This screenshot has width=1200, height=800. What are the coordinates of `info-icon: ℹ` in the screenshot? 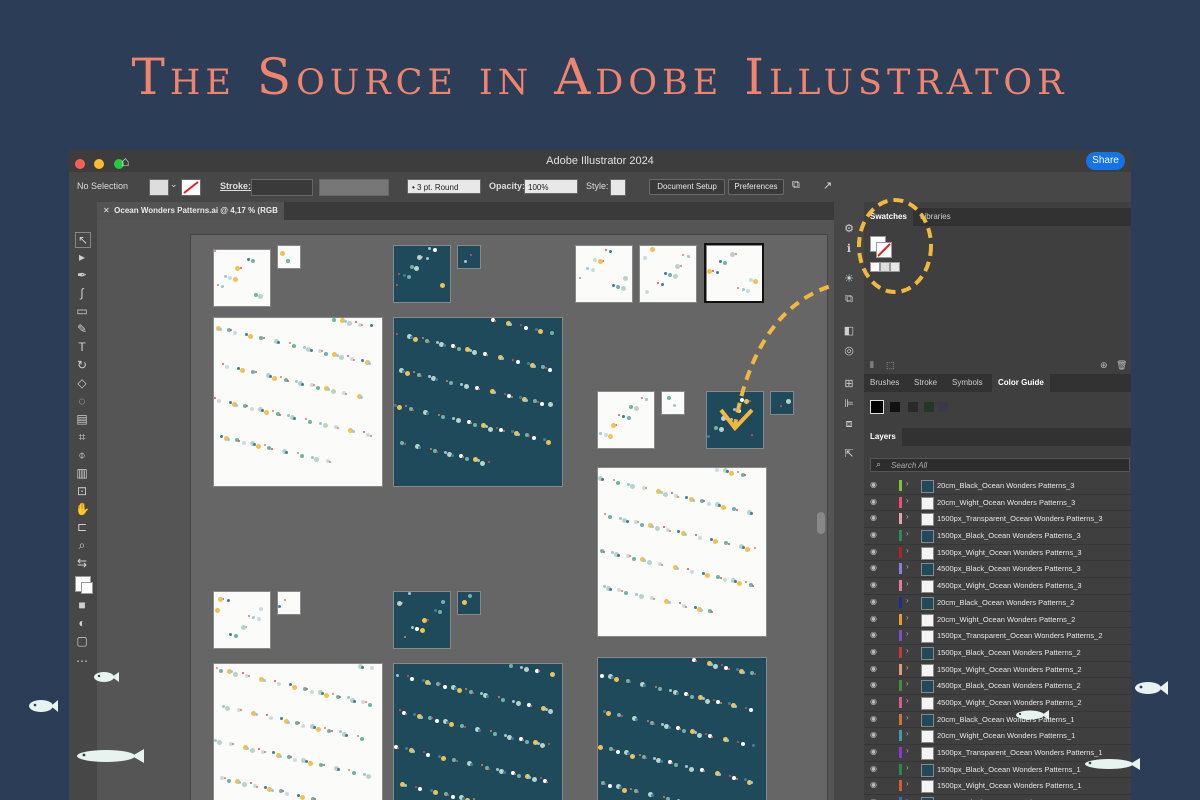 It's located at (849, 249).